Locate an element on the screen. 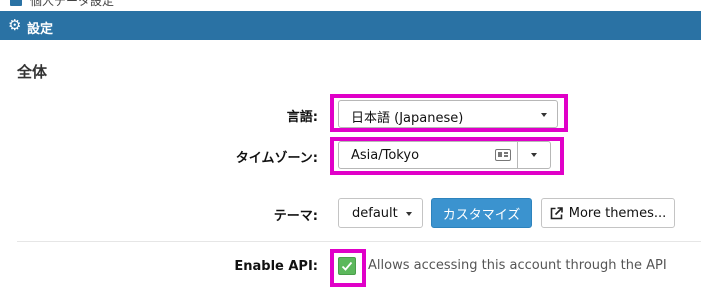 This screenshot has height=301, width=701. settings-header: ⚙ 設定 is located at coordinates (350, 25).